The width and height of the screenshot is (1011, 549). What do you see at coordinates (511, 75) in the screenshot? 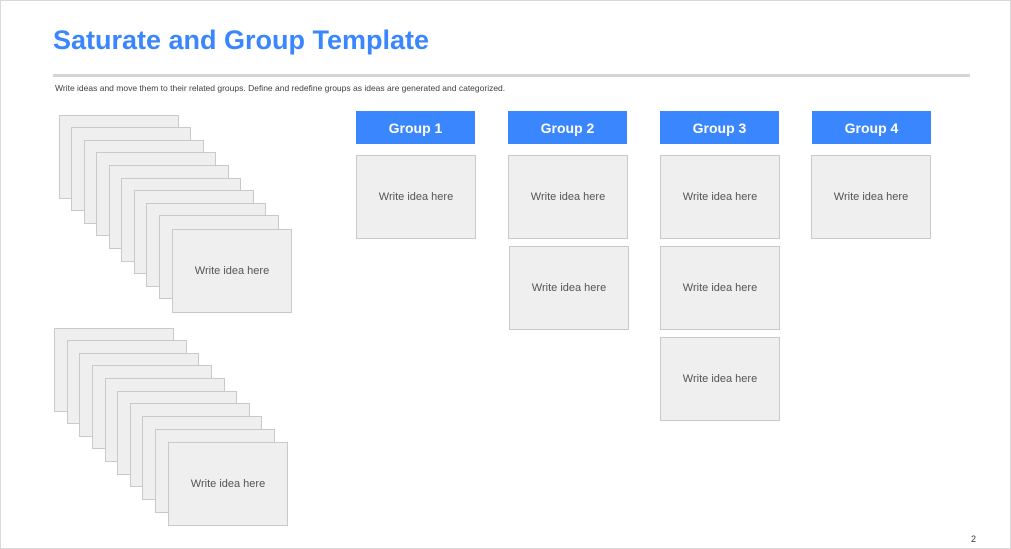
I see `title-divider` at bounding box center [511, 75].